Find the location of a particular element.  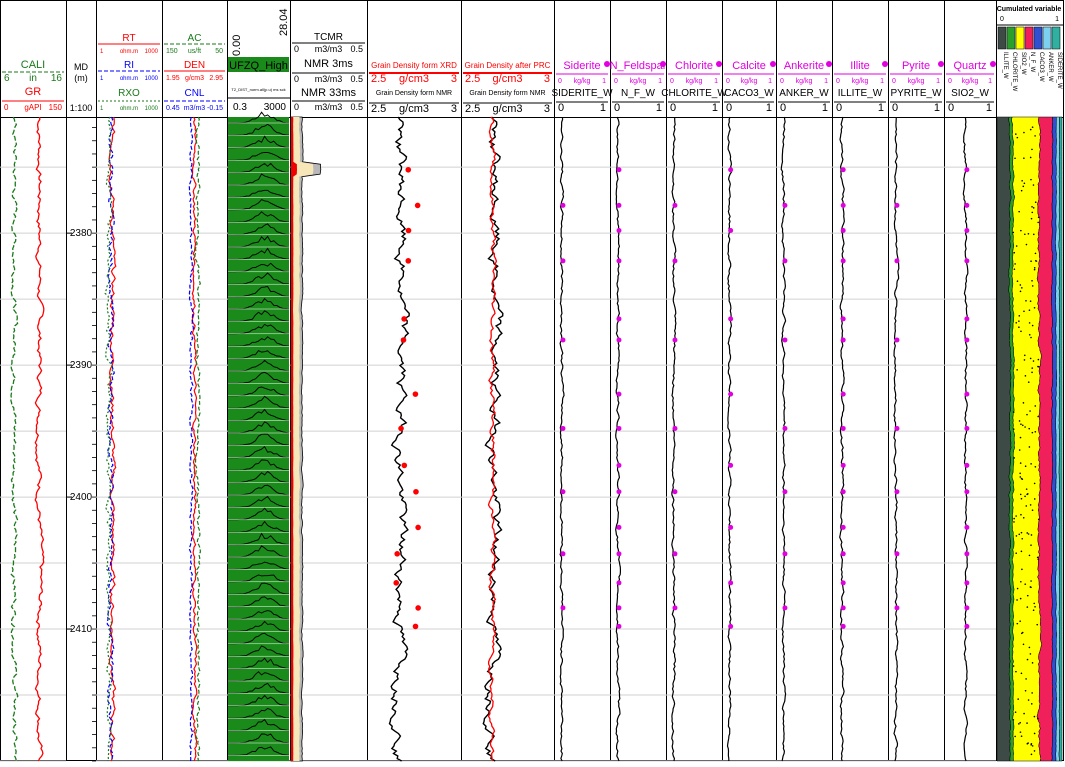

depth-label: 2400 is located at coordinates (81, 497).